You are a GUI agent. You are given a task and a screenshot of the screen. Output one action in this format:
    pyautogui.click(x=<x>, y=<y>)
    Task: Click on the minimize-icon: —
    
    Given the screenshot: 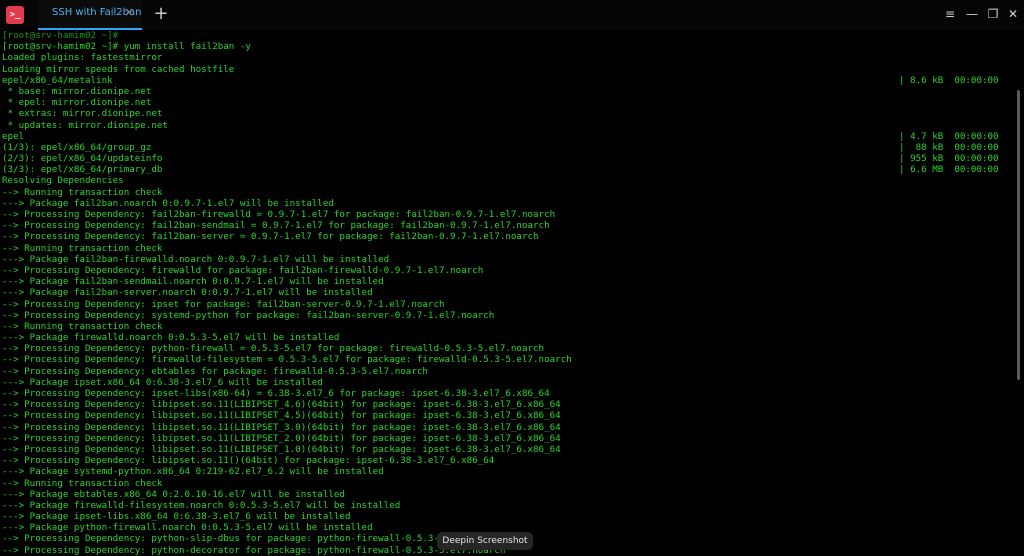 What is the action you would take?
    pyautogui.click(x=972, y=14)
    